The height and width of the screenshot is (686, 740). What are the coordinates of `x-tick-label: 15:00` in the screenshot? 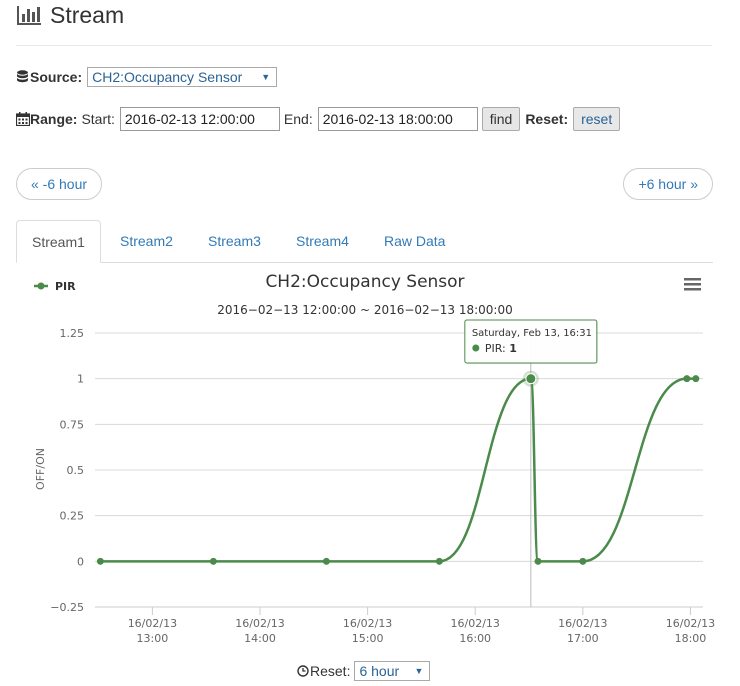 It's located at (368, 638).